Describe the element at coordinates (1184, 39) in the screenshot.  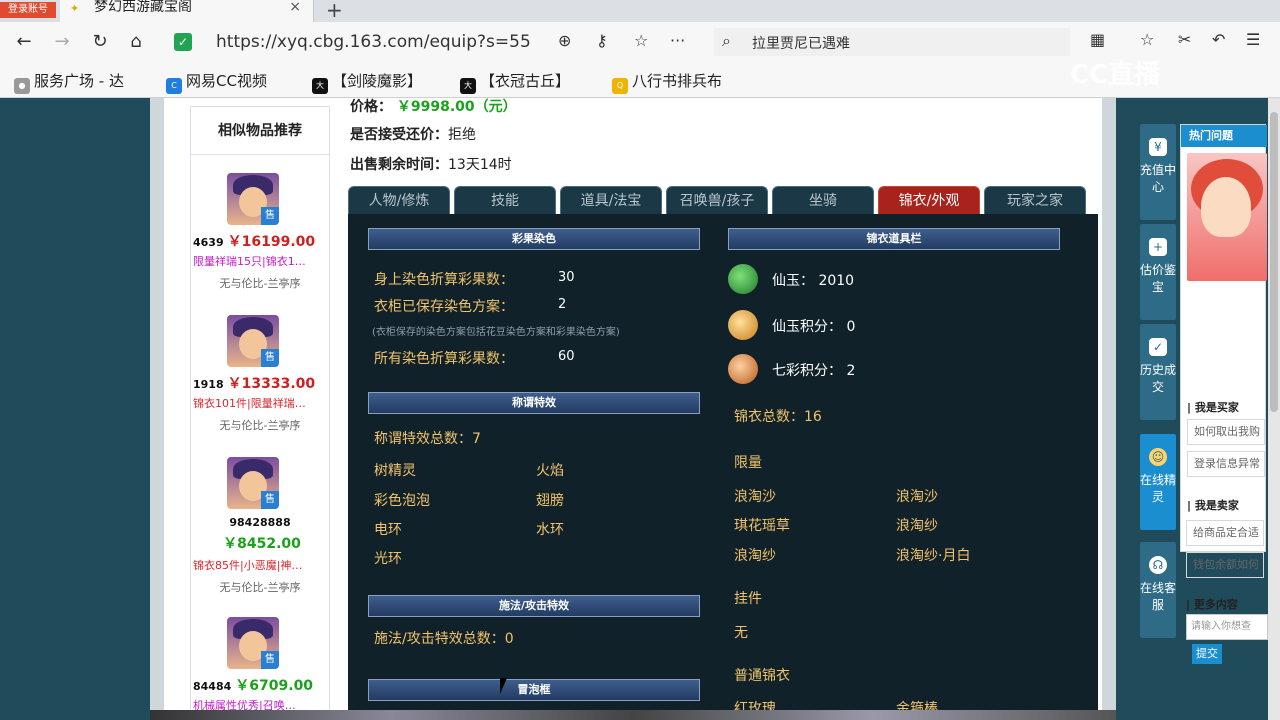
I see `scissors-icon: ✂` at that location.